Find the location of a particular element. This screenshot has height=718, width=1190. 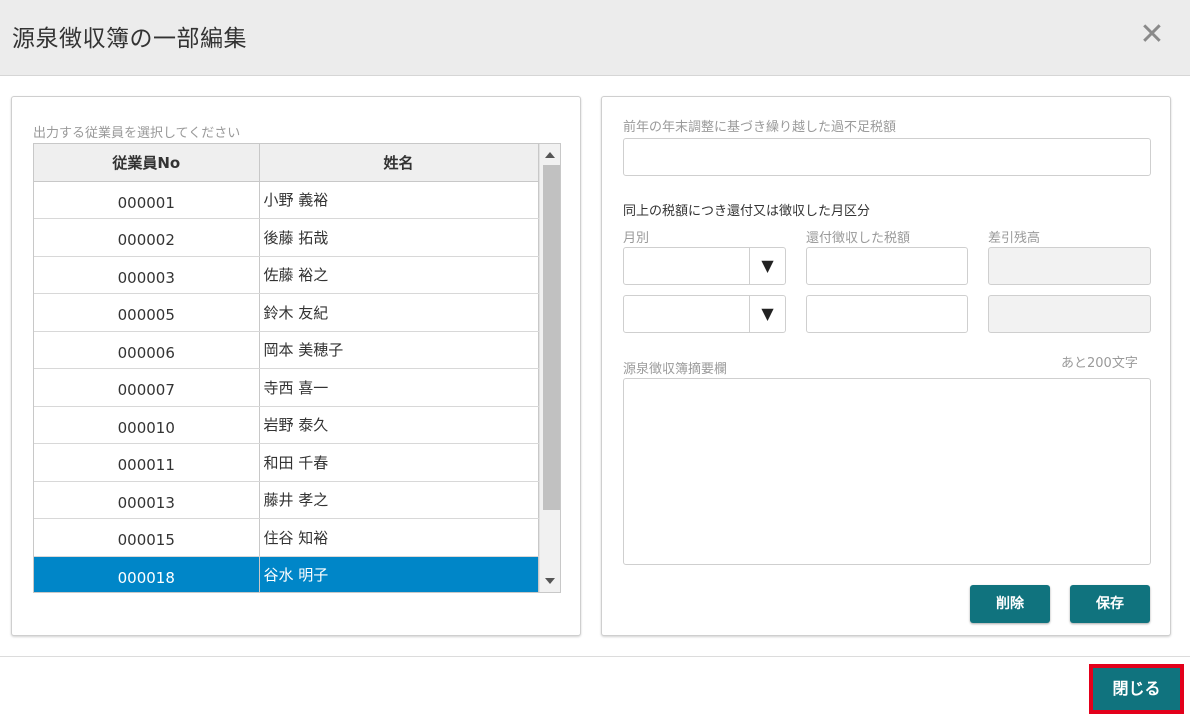

table-row: 000001 小野 義裕 is located at coordinates (286, 200).